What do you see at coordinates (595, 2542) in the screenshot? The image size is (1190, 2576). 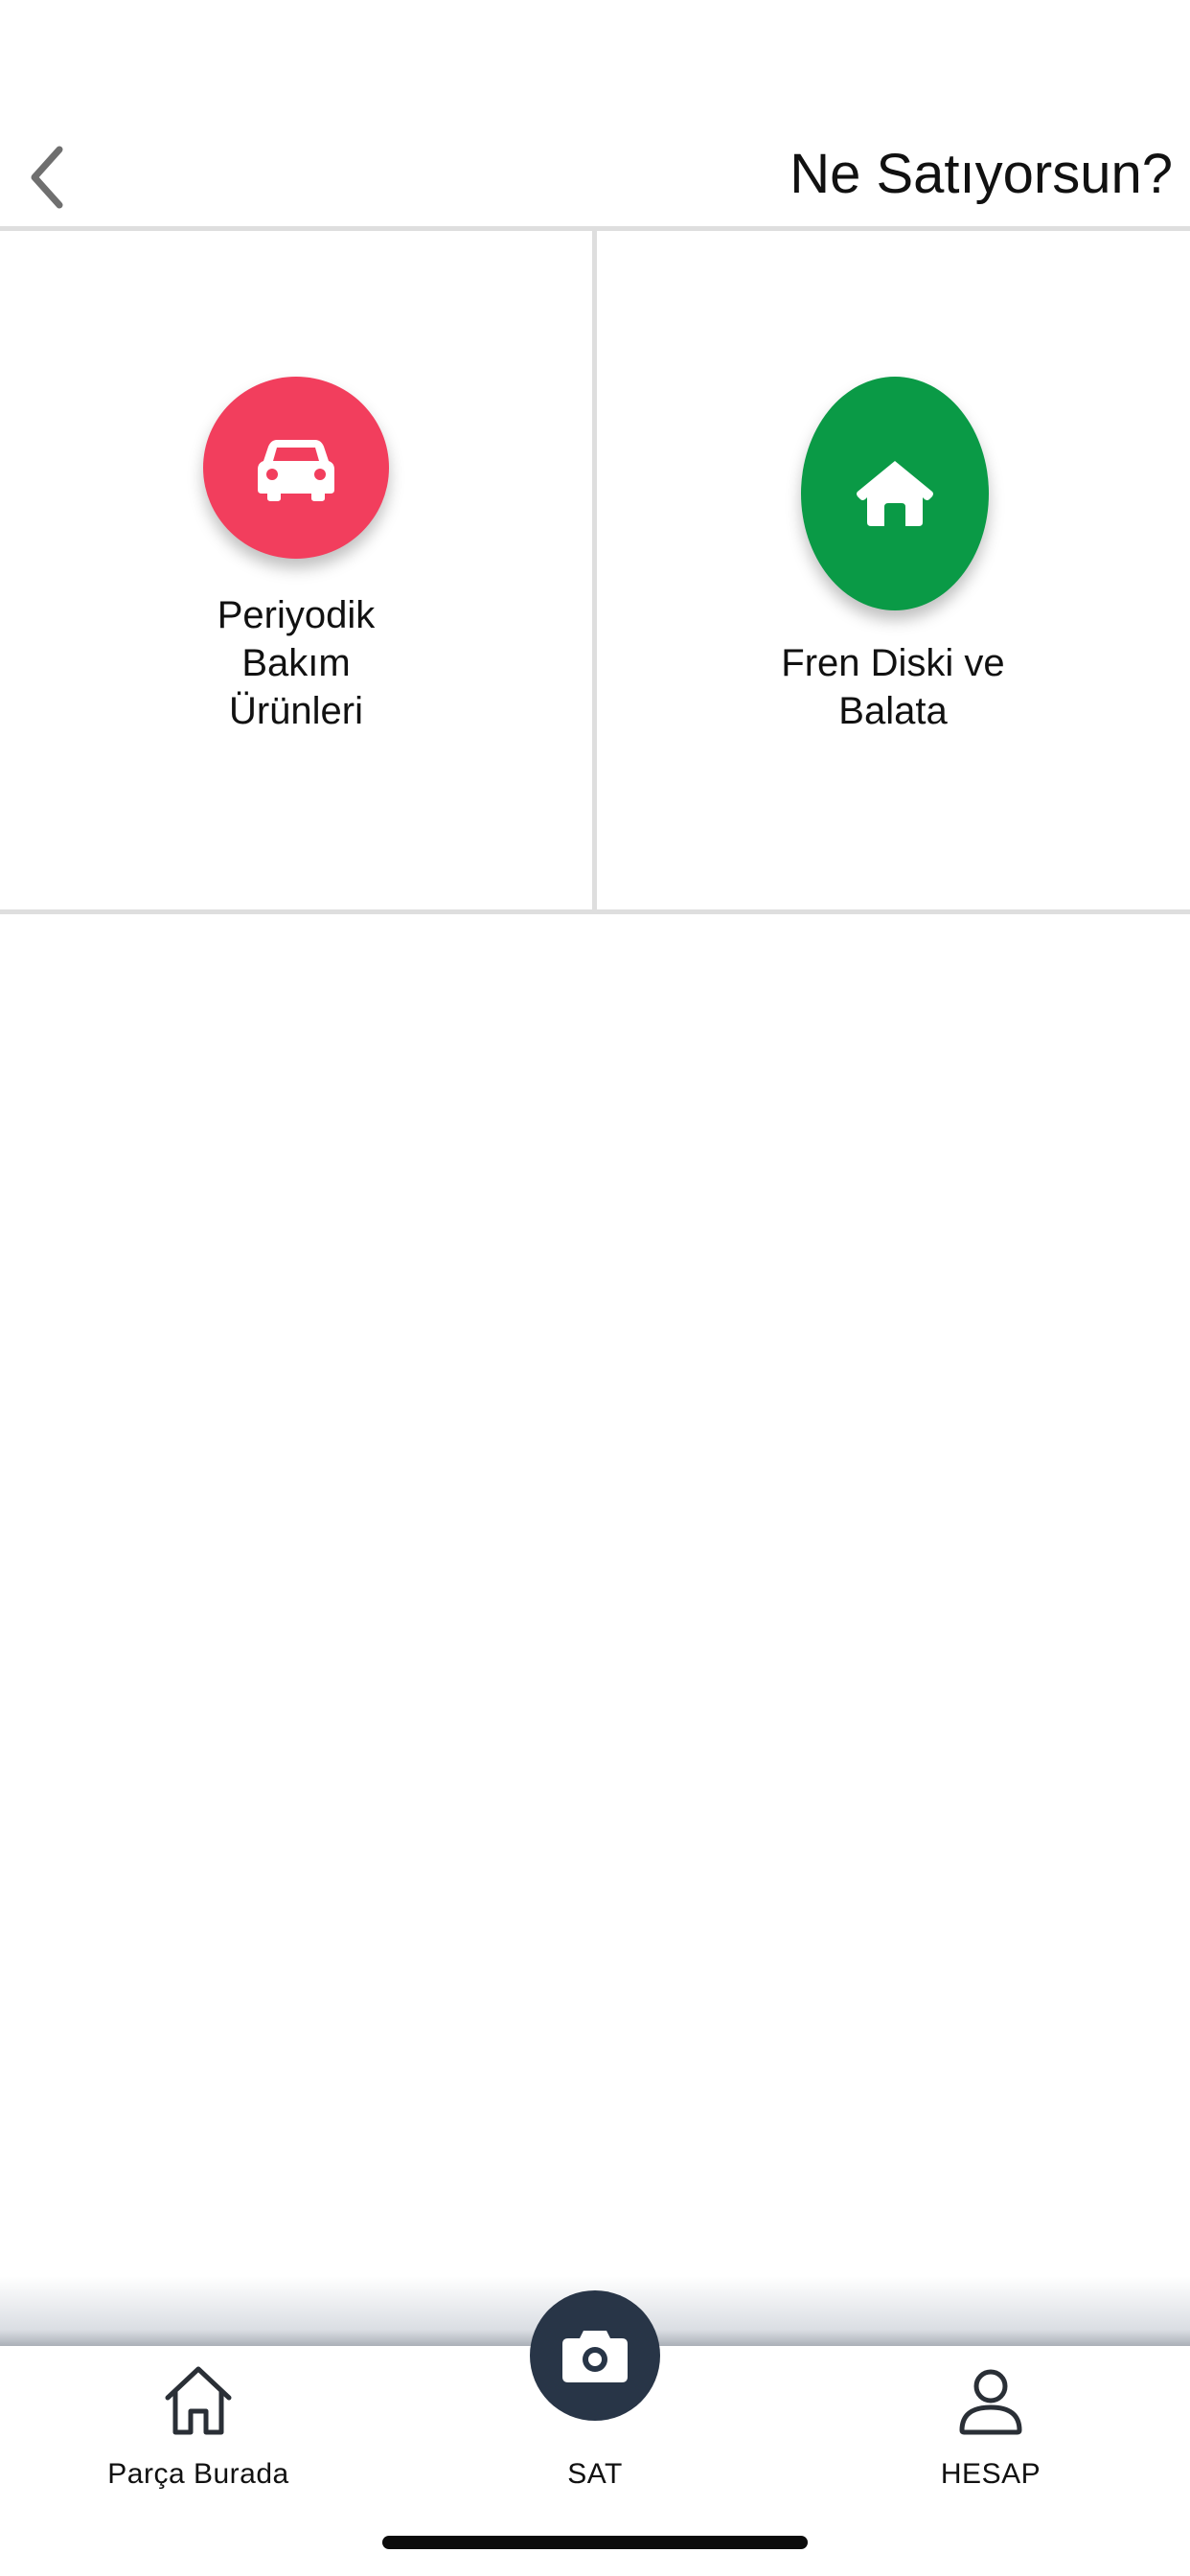 I see `home-indicator` at bounding box center [595, 2542].